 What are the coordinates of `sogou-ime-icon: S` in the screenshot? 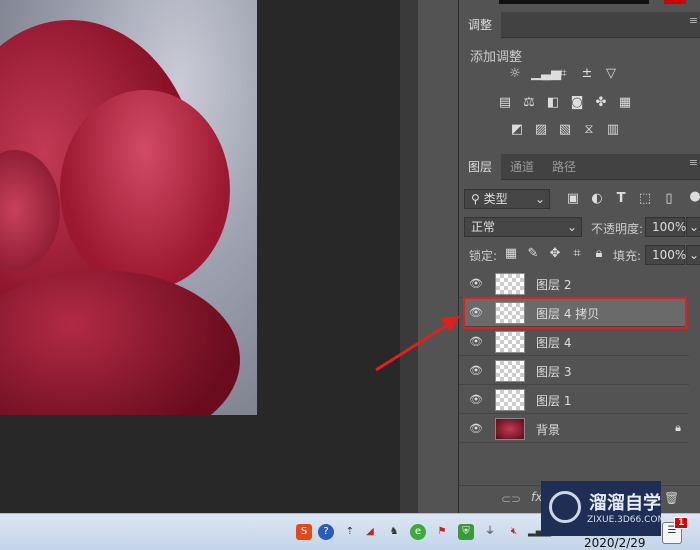 It's located at (304, 532).